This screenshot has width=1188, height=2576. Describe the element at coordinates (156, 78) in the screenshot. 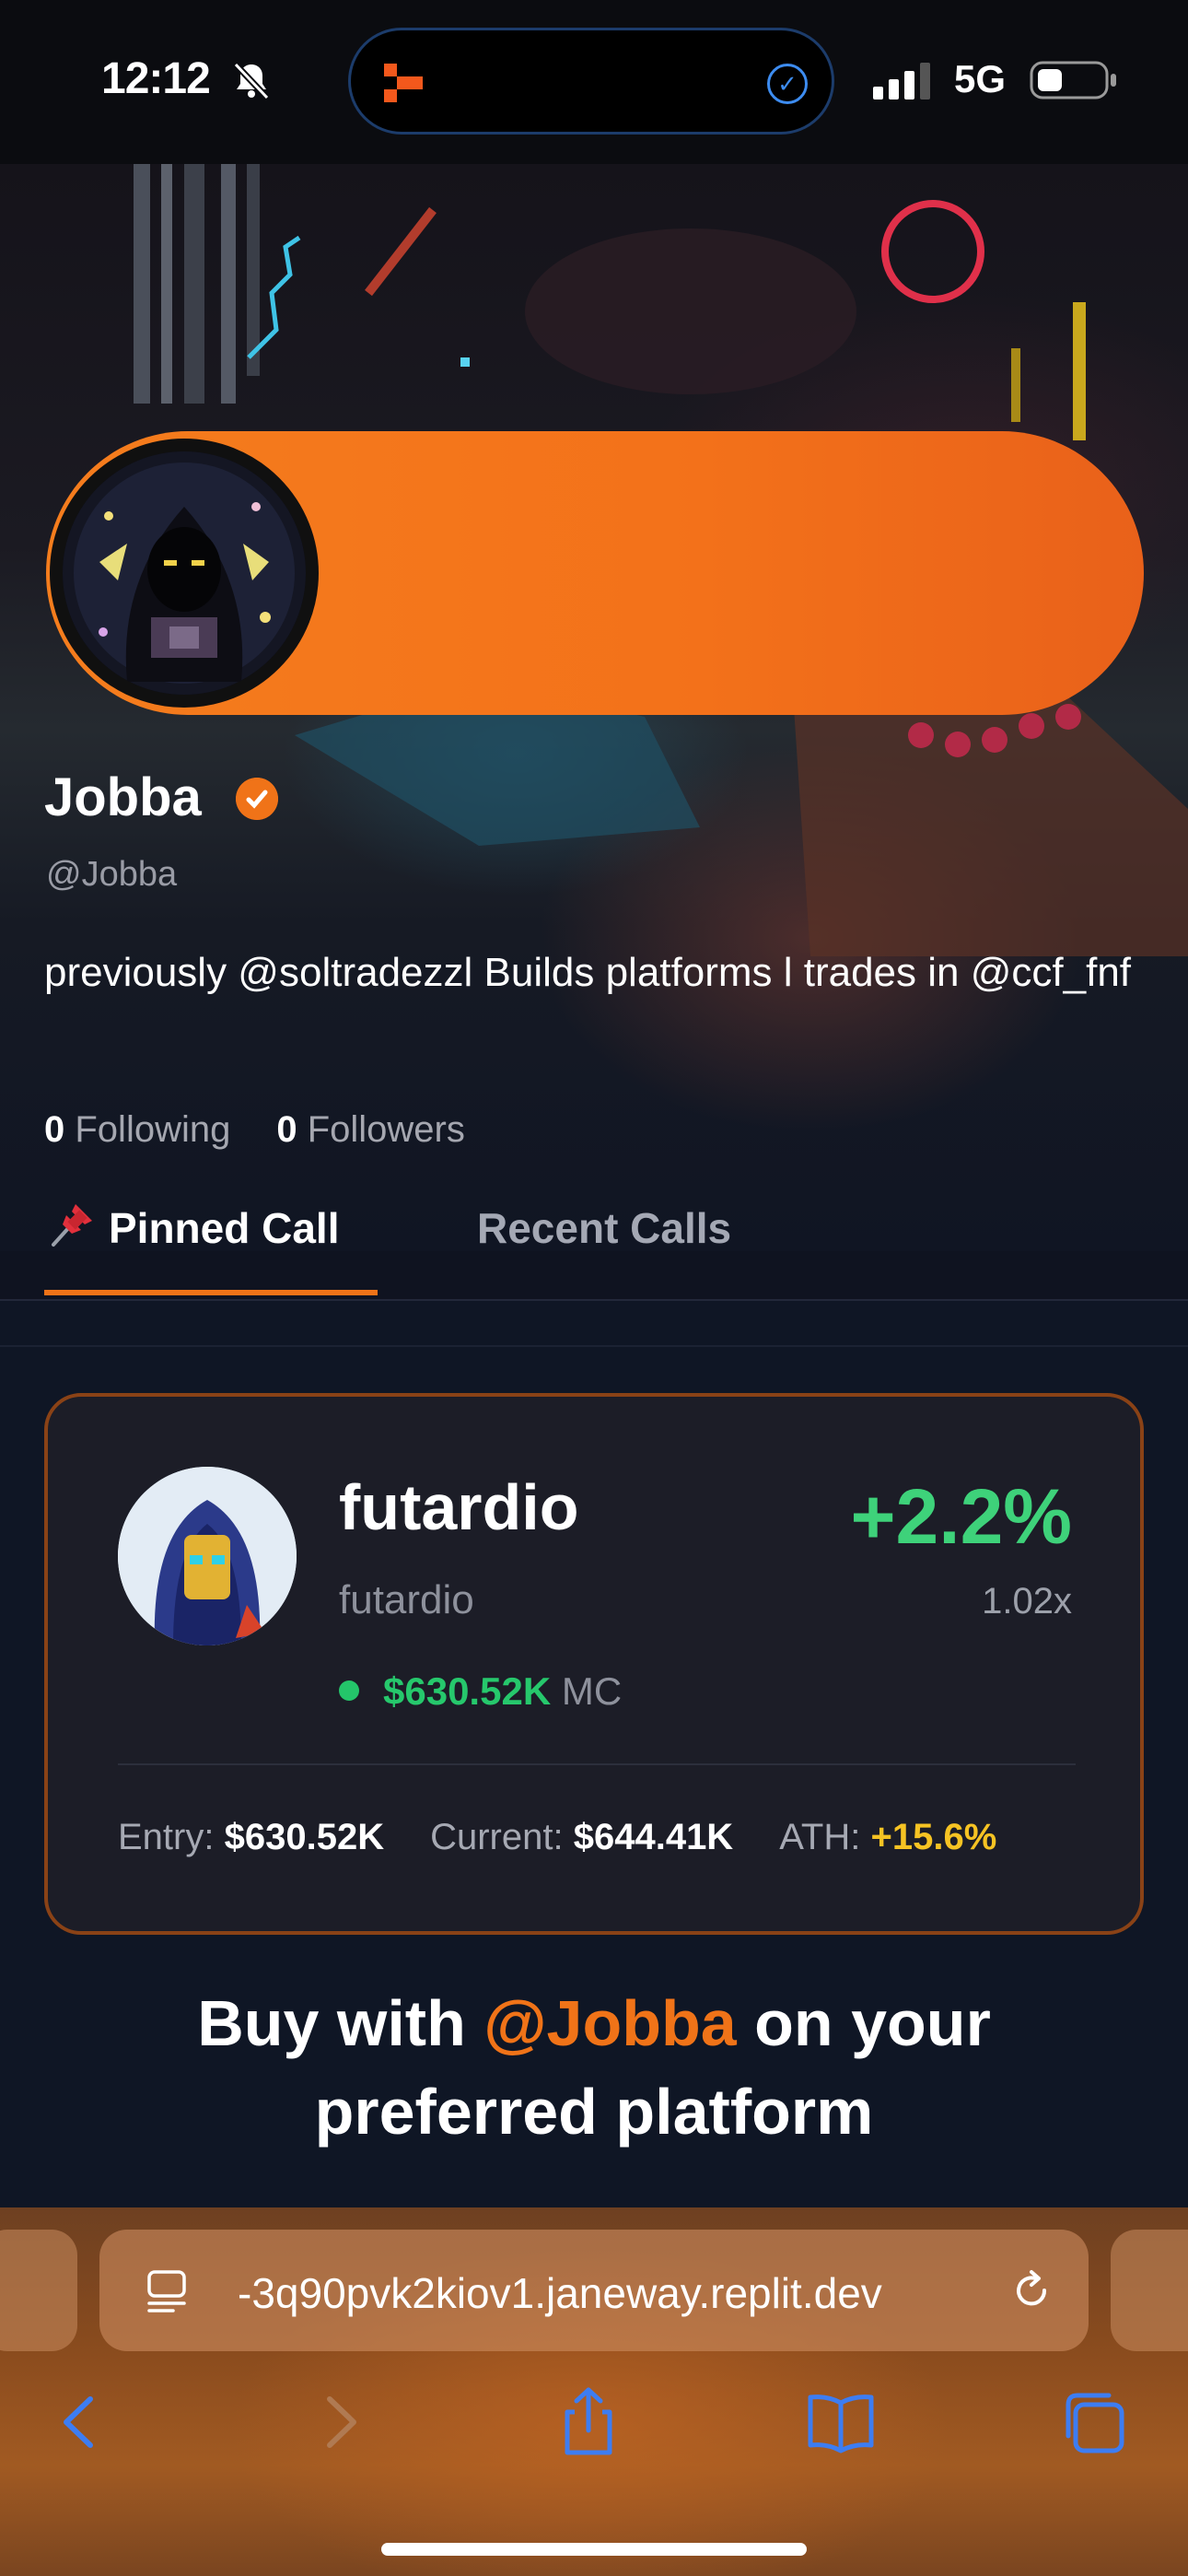

I see `status-time: 12:12` at that location.